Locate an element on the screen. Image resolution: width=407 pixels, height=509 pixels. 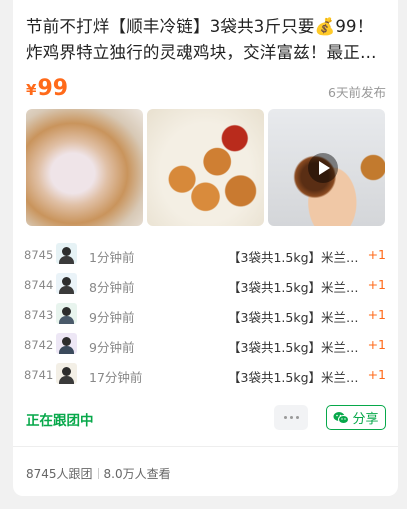
stats-separator is located at coordinates (98, 473).